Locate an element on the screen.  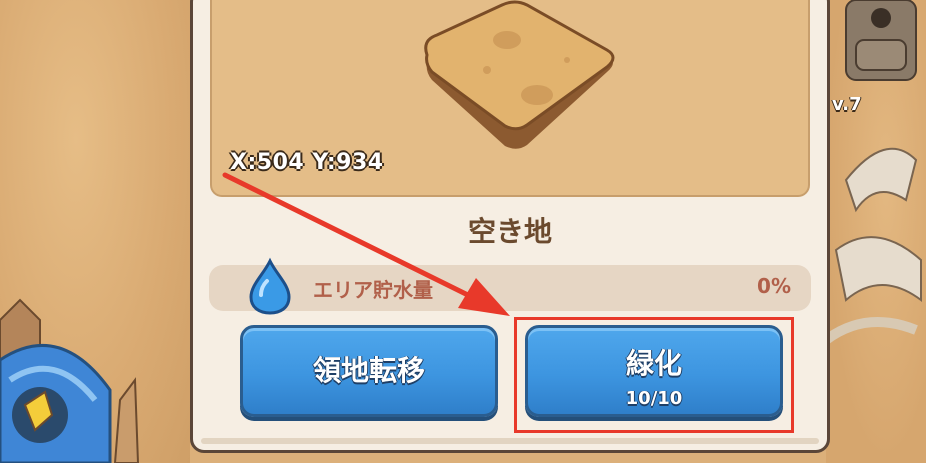
tile-title: 空き地 is located at coordinates (509, 231).